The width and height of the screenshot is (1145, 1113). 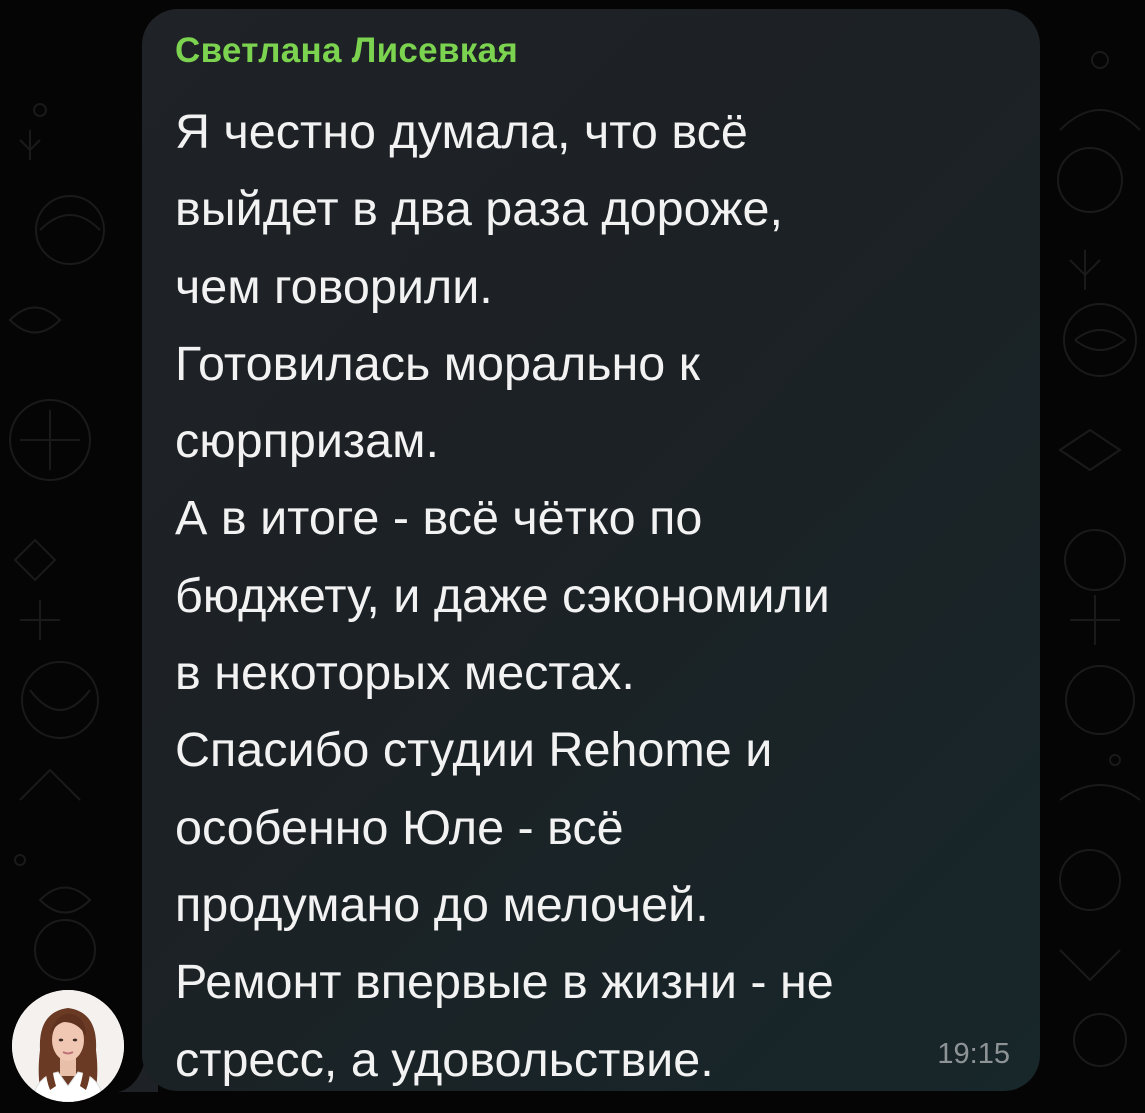 I want to click on message-line: стресс, а удовольствие., so click(x=444, y=1059).